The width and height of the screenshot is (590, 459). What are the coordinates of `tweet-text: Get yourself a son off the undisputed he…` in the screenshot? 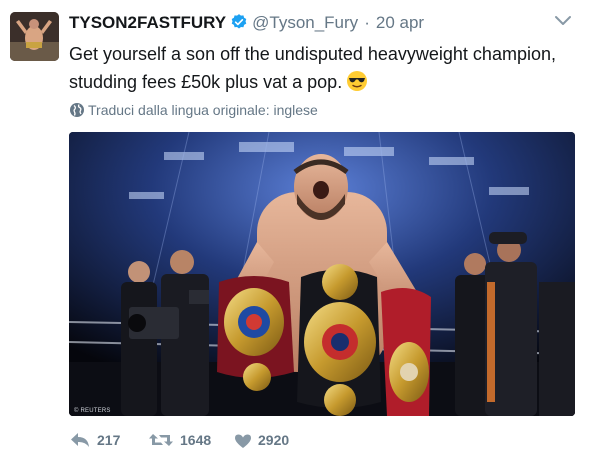 It's located at (314, 68).